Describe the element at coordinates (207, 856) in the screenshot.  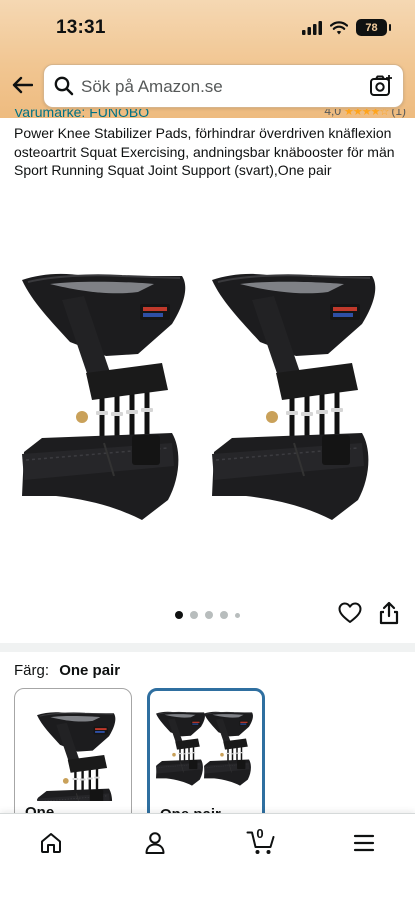
I see `bottom-navigation: 0` at that location.